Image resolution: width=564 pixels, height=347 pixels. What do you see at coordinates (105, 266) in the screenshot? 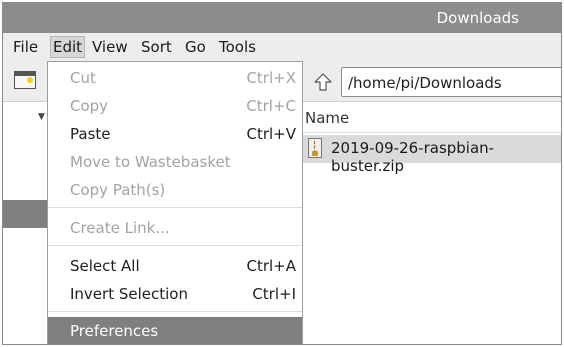
I see `menu-item-label: Select All` at bounding box center [105, 266].